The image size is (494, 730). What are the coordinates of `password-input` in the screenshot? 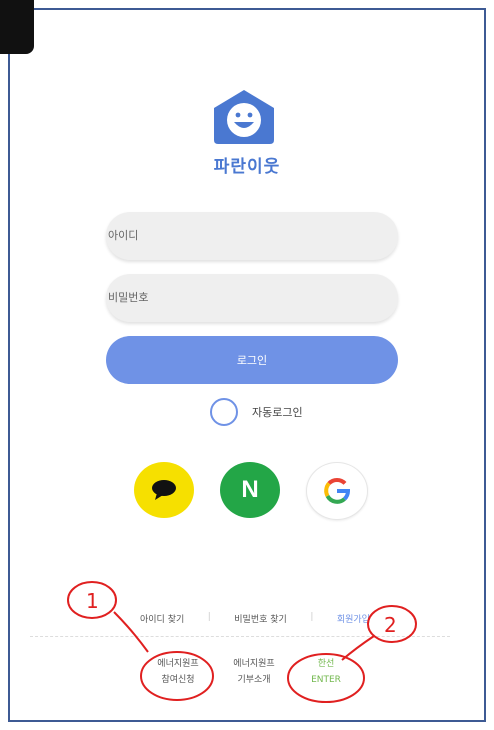 It's located at (252, 298).